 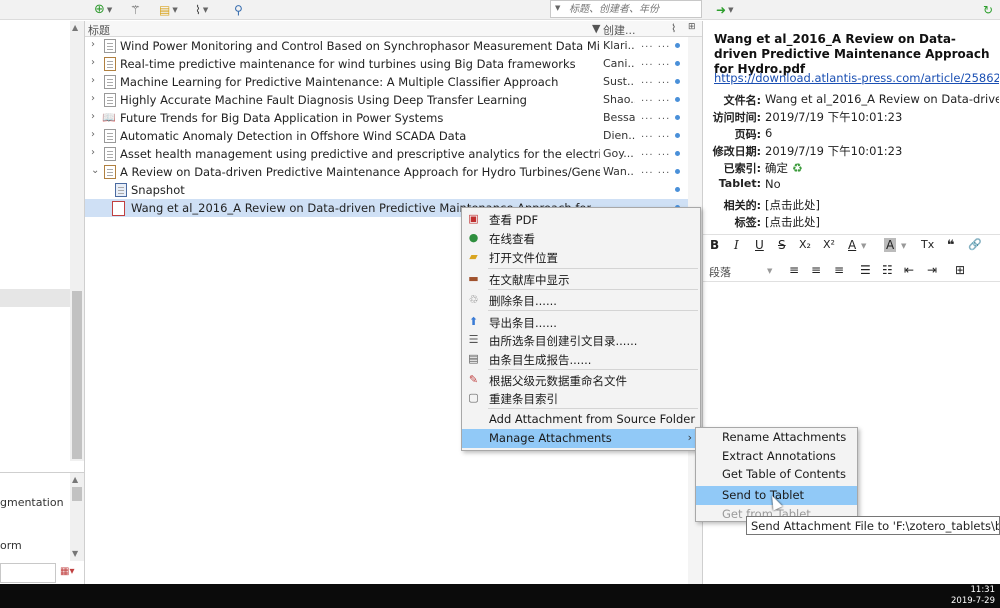 I want to click on new-note-button: ▤ ▼, so click(x=168, y=9).